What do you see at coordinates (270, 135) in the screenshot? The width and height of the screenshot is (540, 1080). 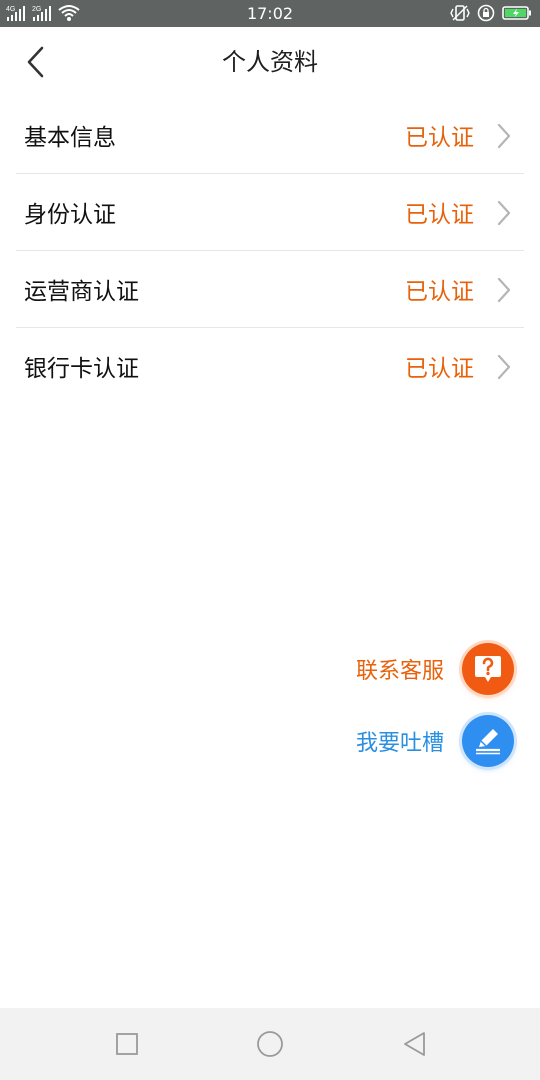 I see `list-item-basic-info: 基本信息 已认证` at bounding box center [270, 135].